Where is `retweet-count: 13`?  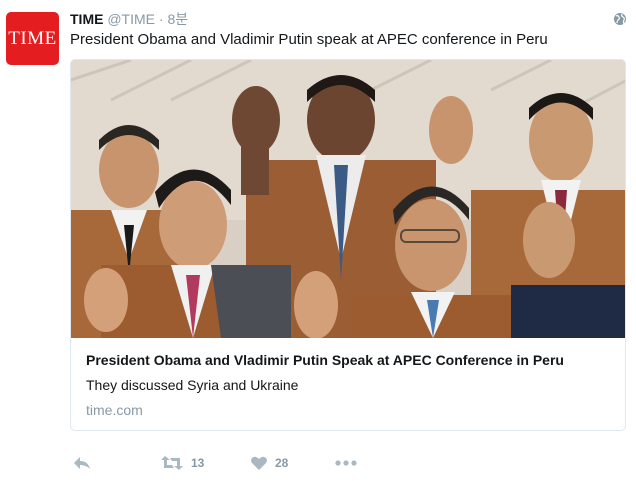
retweet-count: 13 is located at coordinates (198, 463).